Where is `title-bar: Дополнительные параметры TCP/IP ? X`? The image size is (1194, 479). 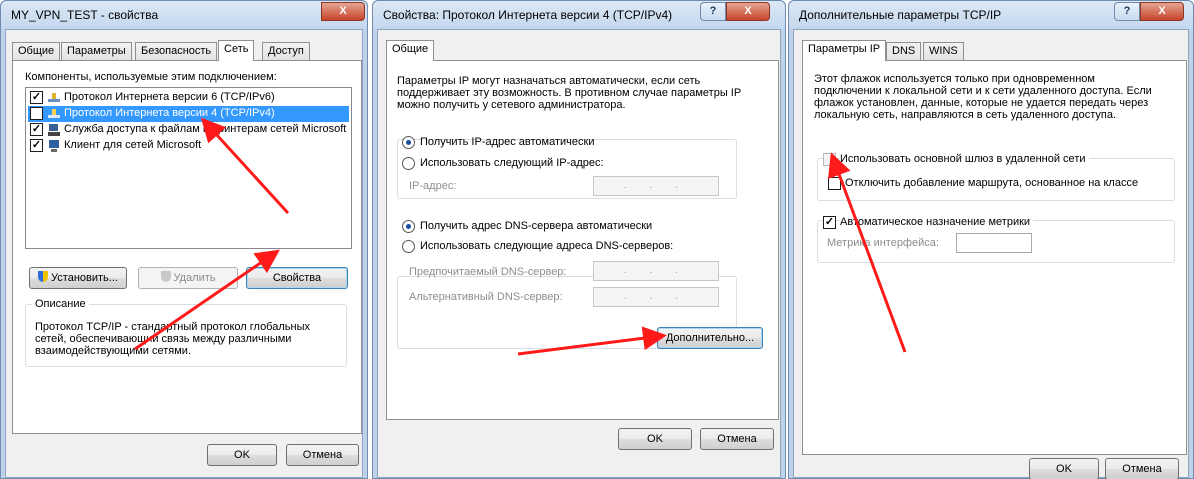 title-bar: Дополнительные параметры TCP/IP ? X is located at coordinates (991, 15).